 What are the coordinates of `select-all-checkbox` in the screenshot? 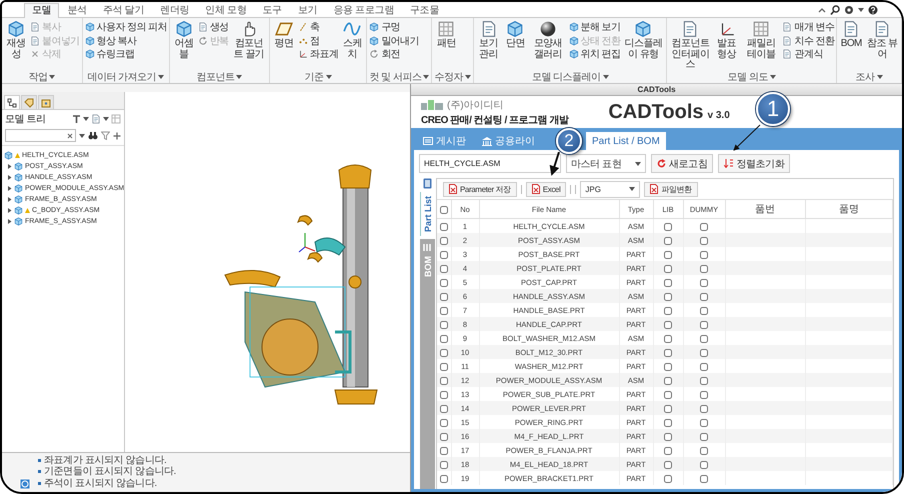 It's located at (444, 210).